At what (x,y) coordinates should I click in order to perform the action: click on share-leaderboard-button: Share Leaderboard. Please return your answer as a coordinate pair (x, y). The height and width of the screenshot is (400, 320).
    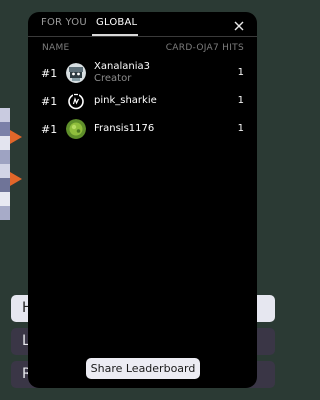
    Looking at the image, I should click on (143, 368).